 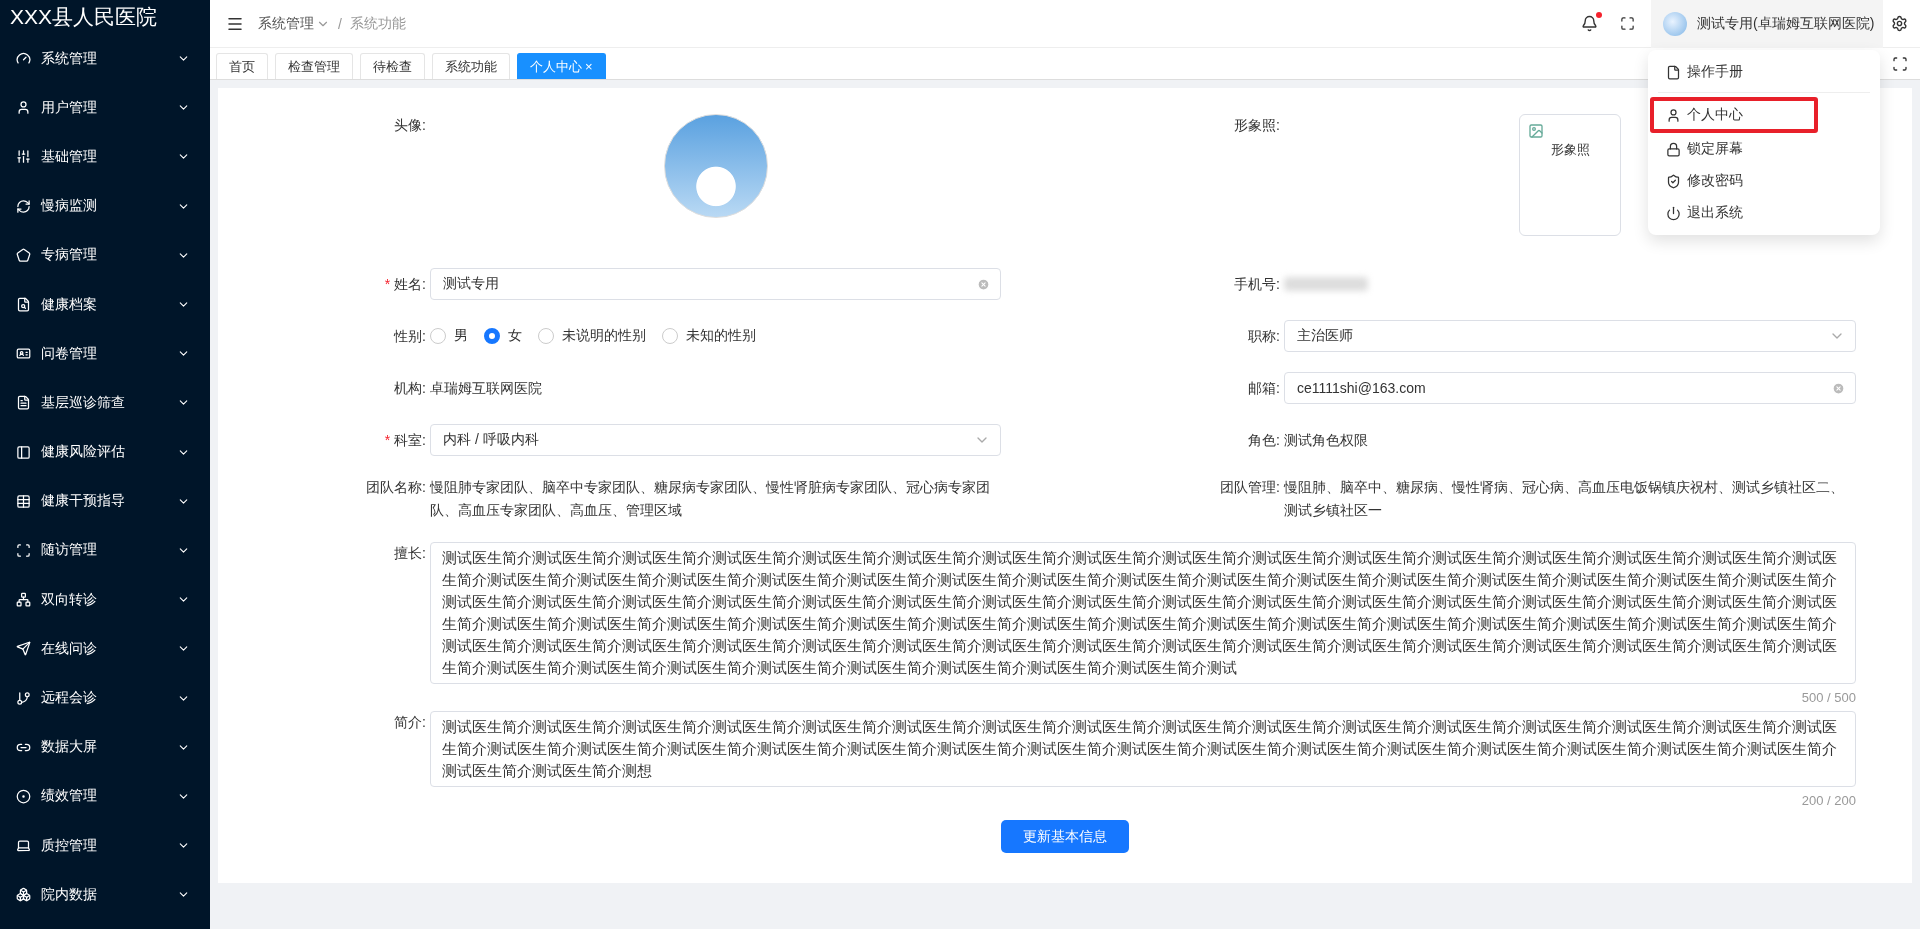 What do you see at coordinates (709, 336) in the screenshot?
I see `radio-option: 未知的性别` at bounding box center [709, 336].